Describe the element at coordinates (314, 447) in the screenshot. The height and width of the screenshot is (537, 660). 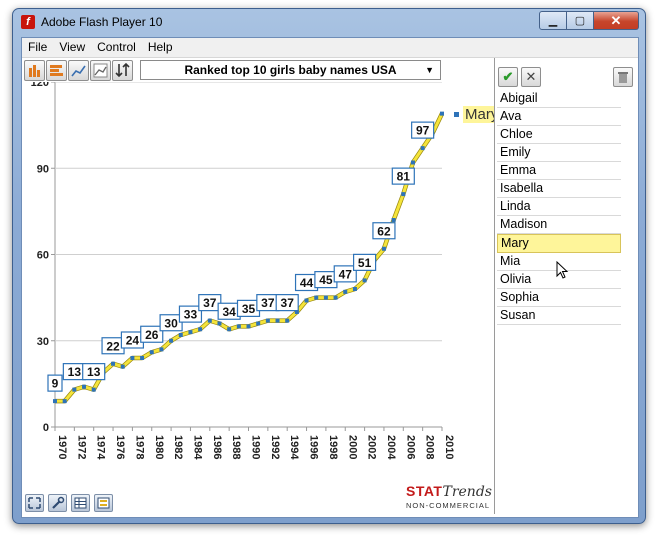
I see `x-tick-label: 1996` at that location.